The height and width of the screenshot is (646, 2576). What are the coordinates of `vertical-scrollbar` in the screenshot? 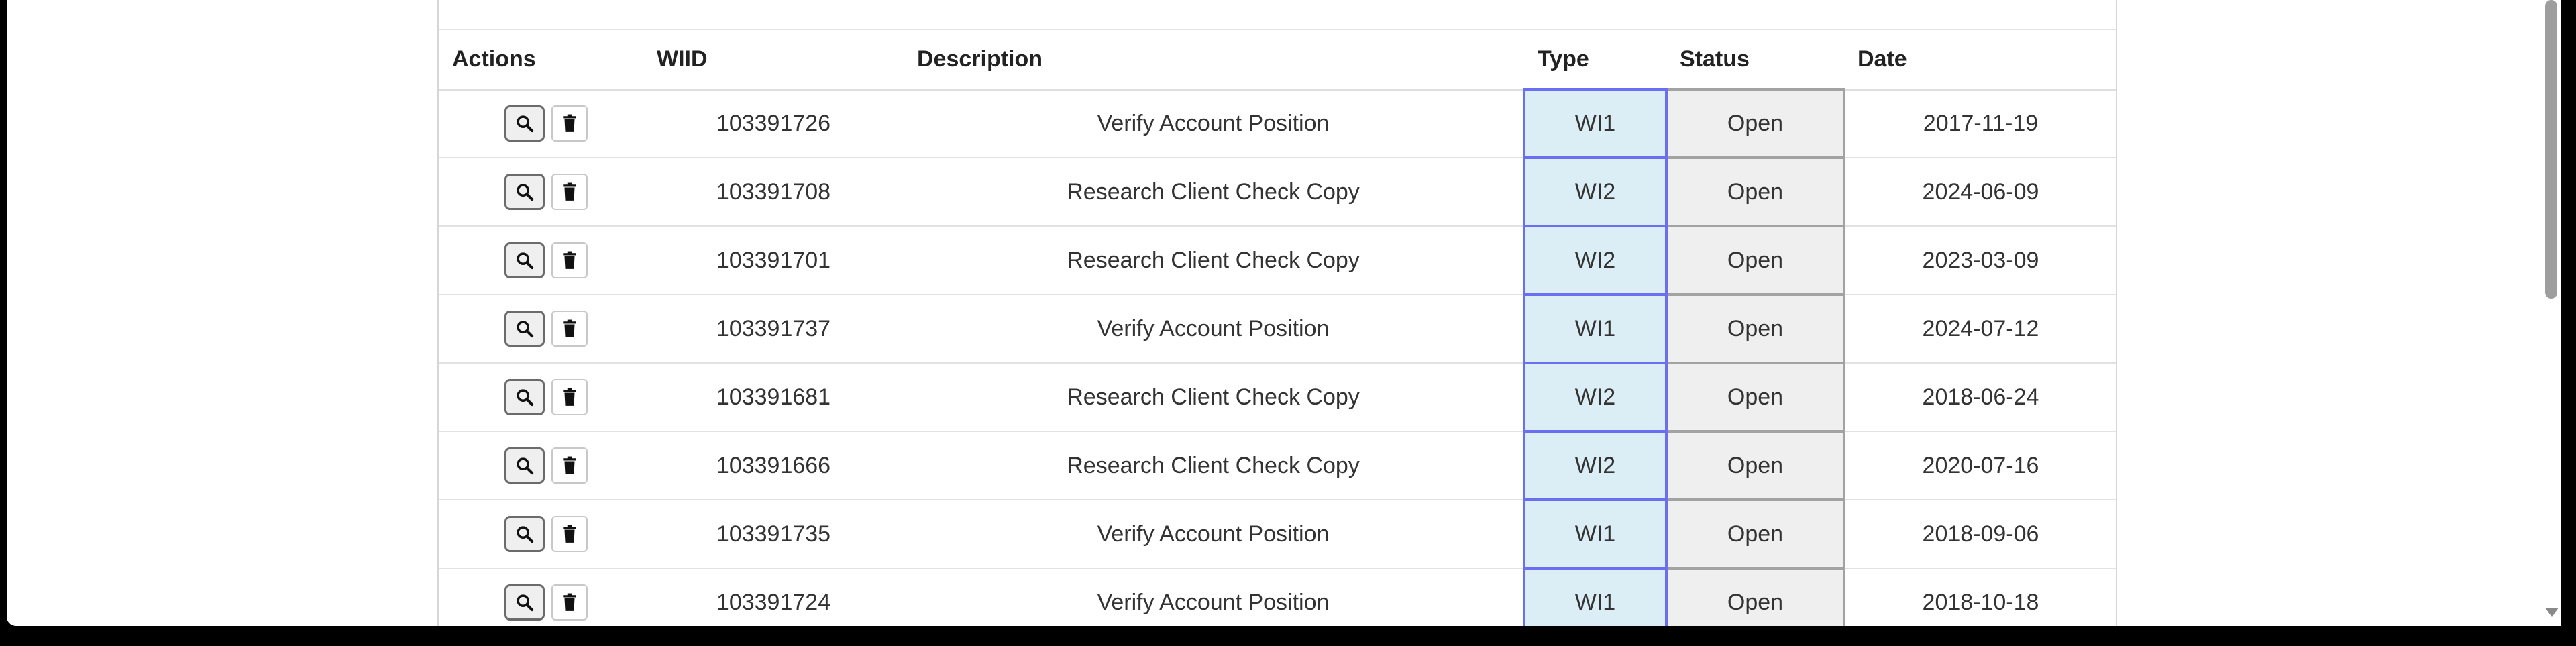 It's located at (2551, 313).